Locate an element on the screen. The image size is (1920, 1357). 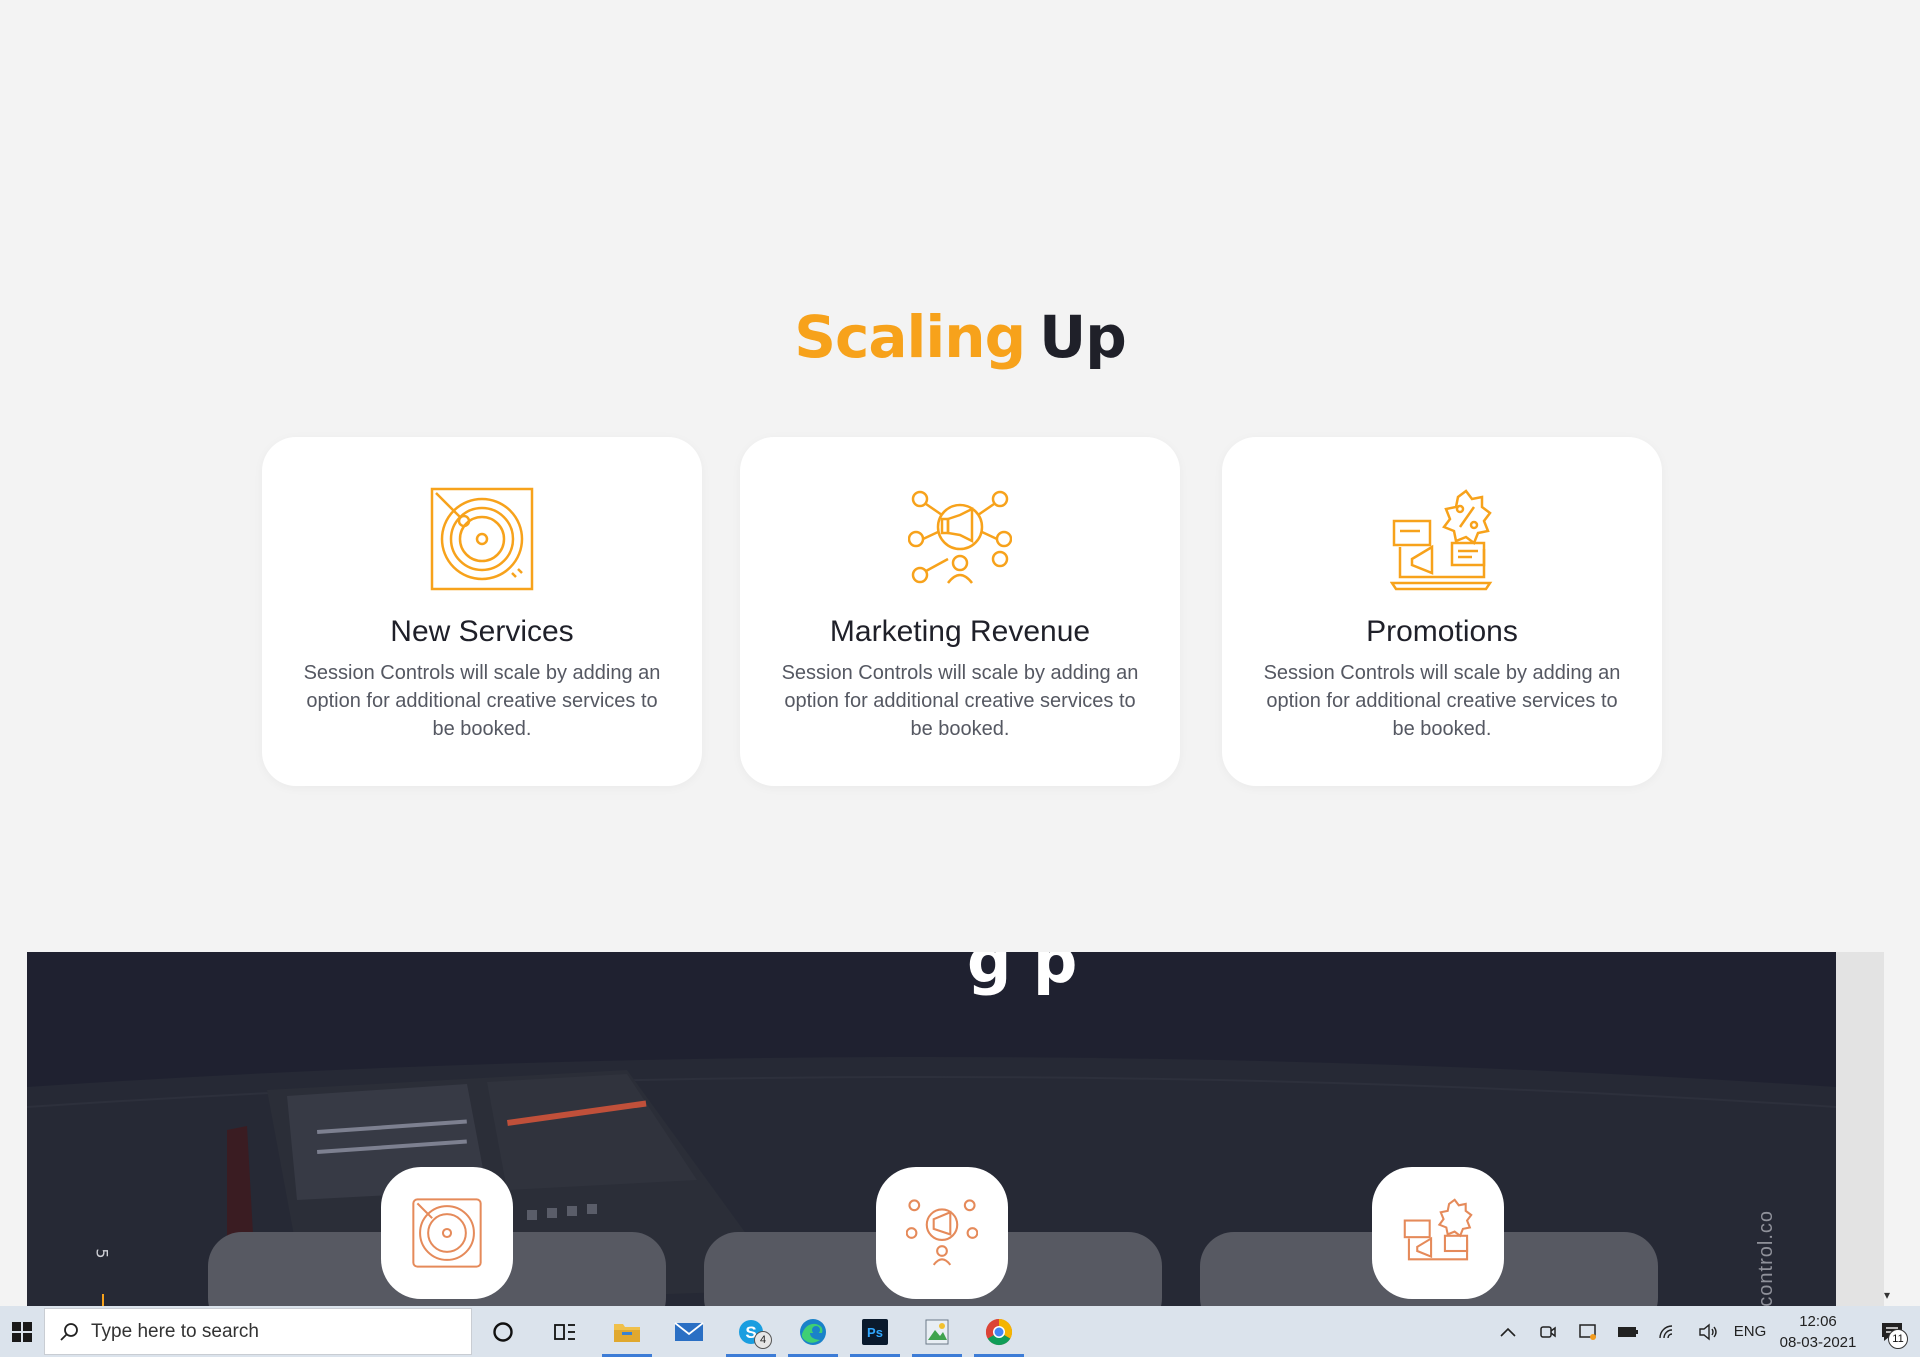
skype-button: S 4 is located at coordinates (751, 1331).